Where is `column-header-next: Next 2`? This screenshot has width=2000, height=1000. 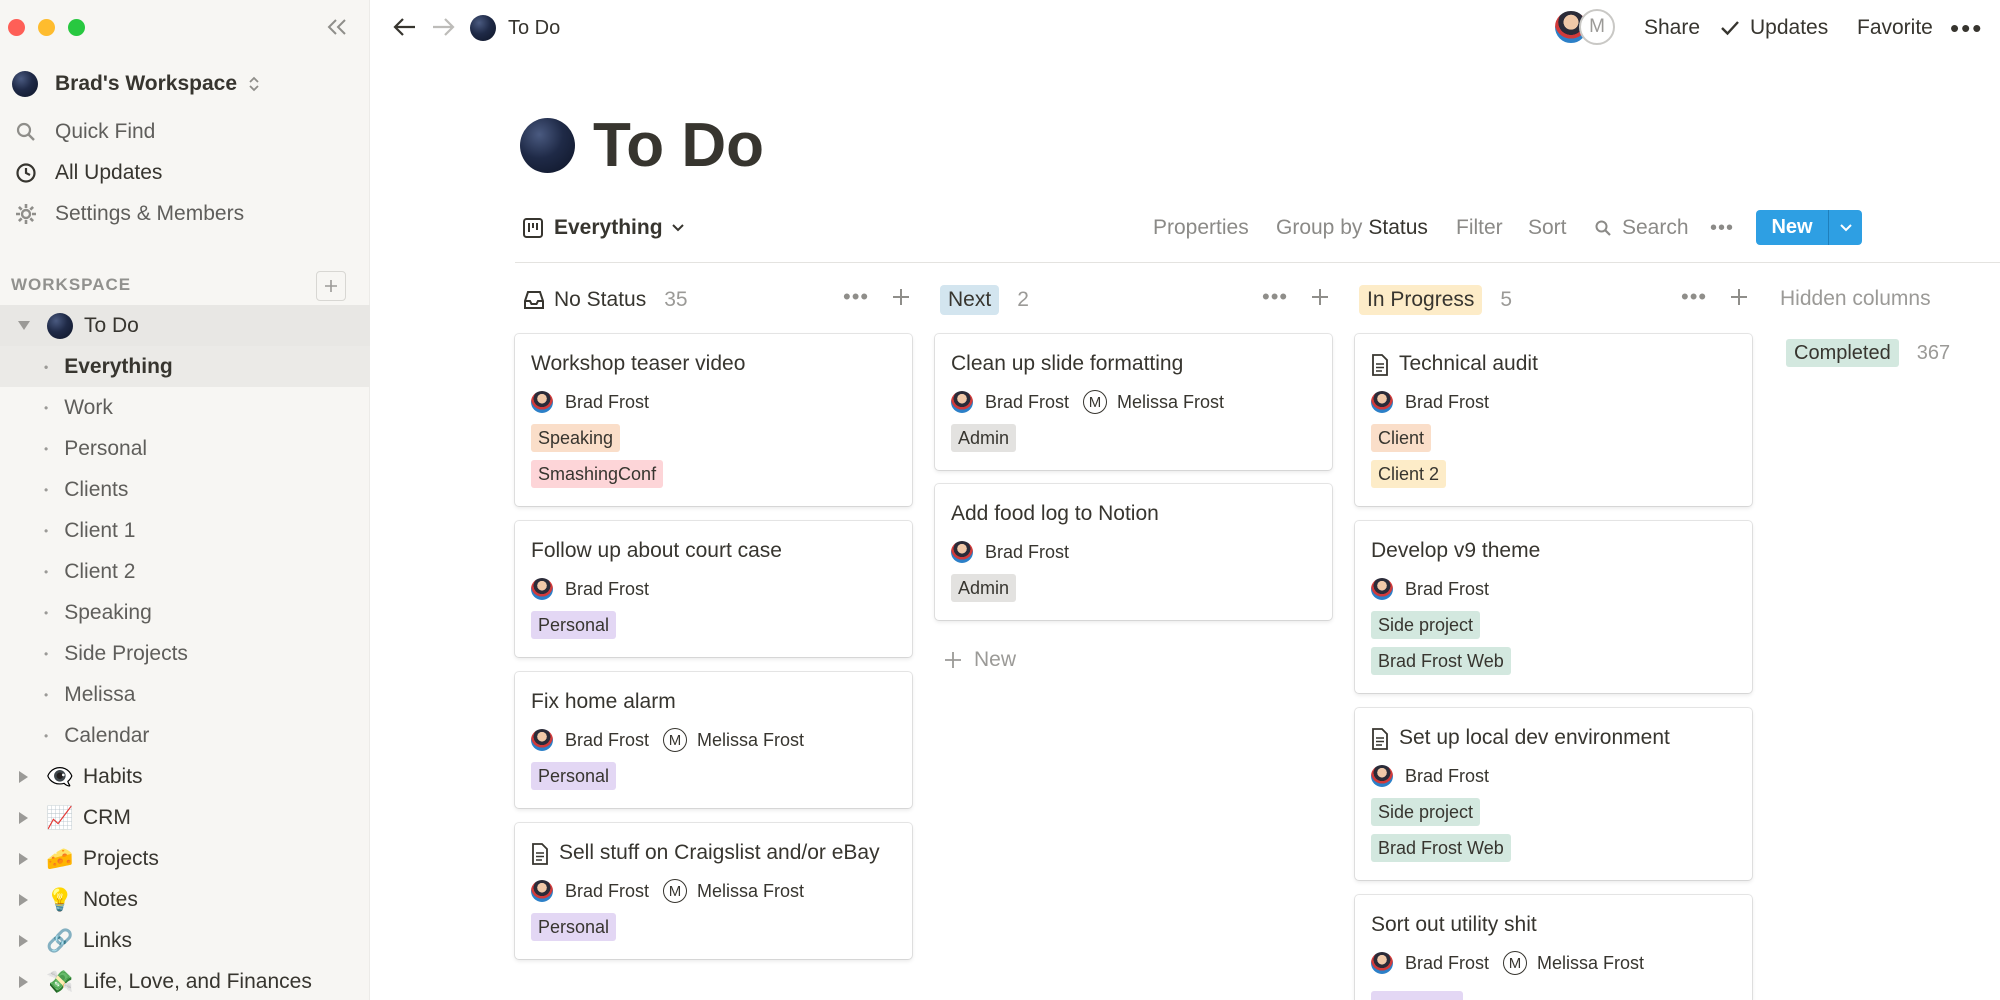
column-header-next: Next 2 is located at coordinates (984, 300).